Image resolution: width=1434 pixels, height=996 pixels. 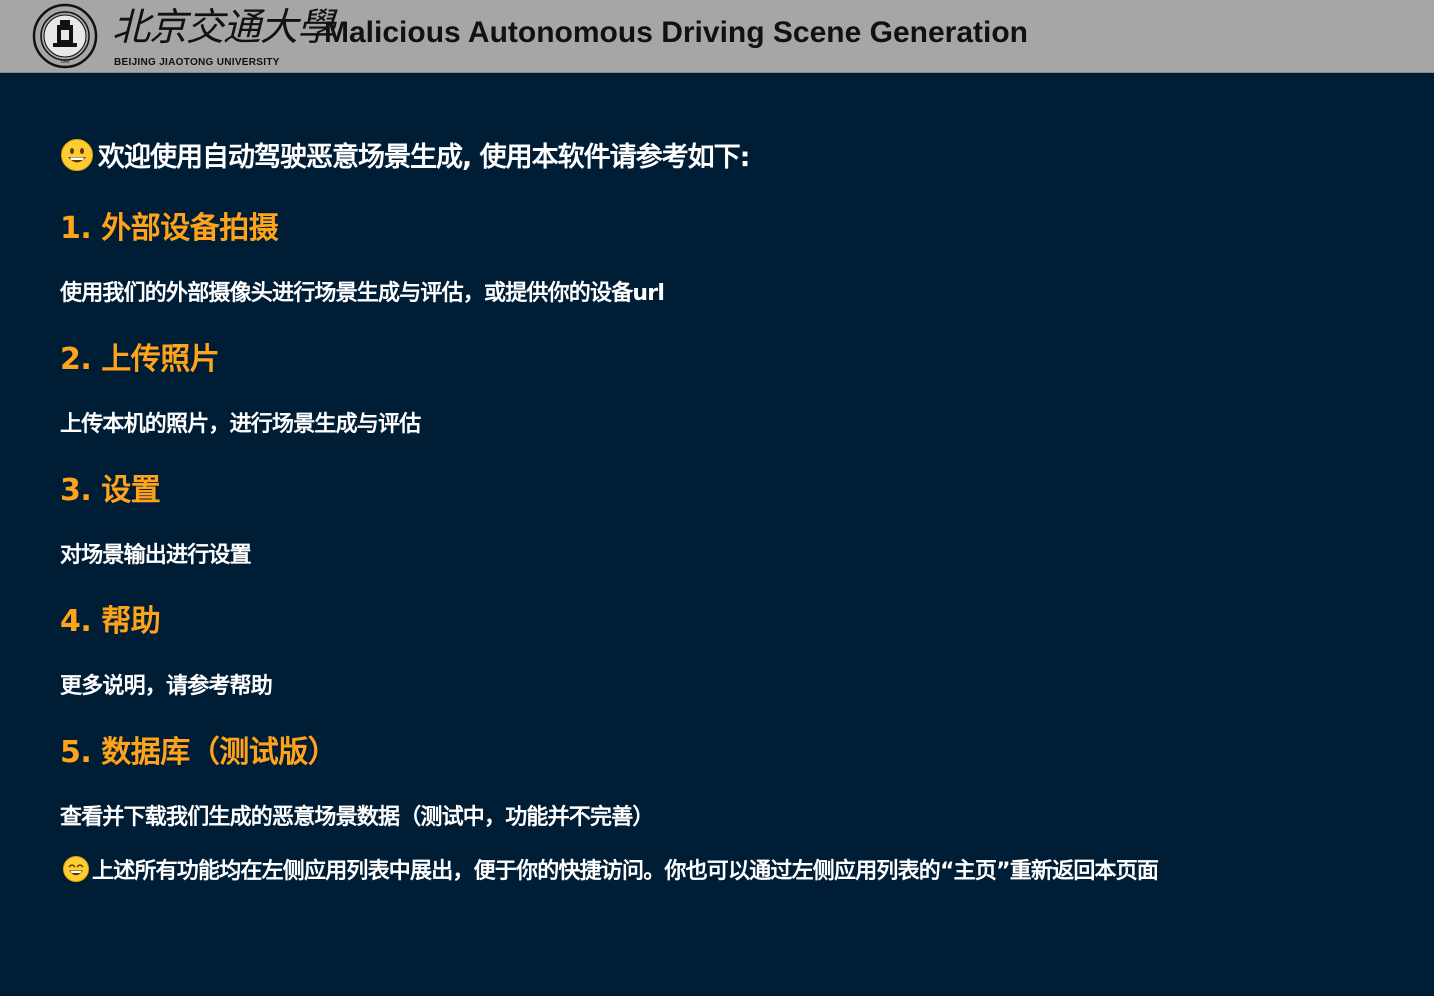 What do you see at coordinates (166, 686) in the screenshot?
I see `section-desc-help: 更多说明，请参考帮助` at bounding box center [166, 686].